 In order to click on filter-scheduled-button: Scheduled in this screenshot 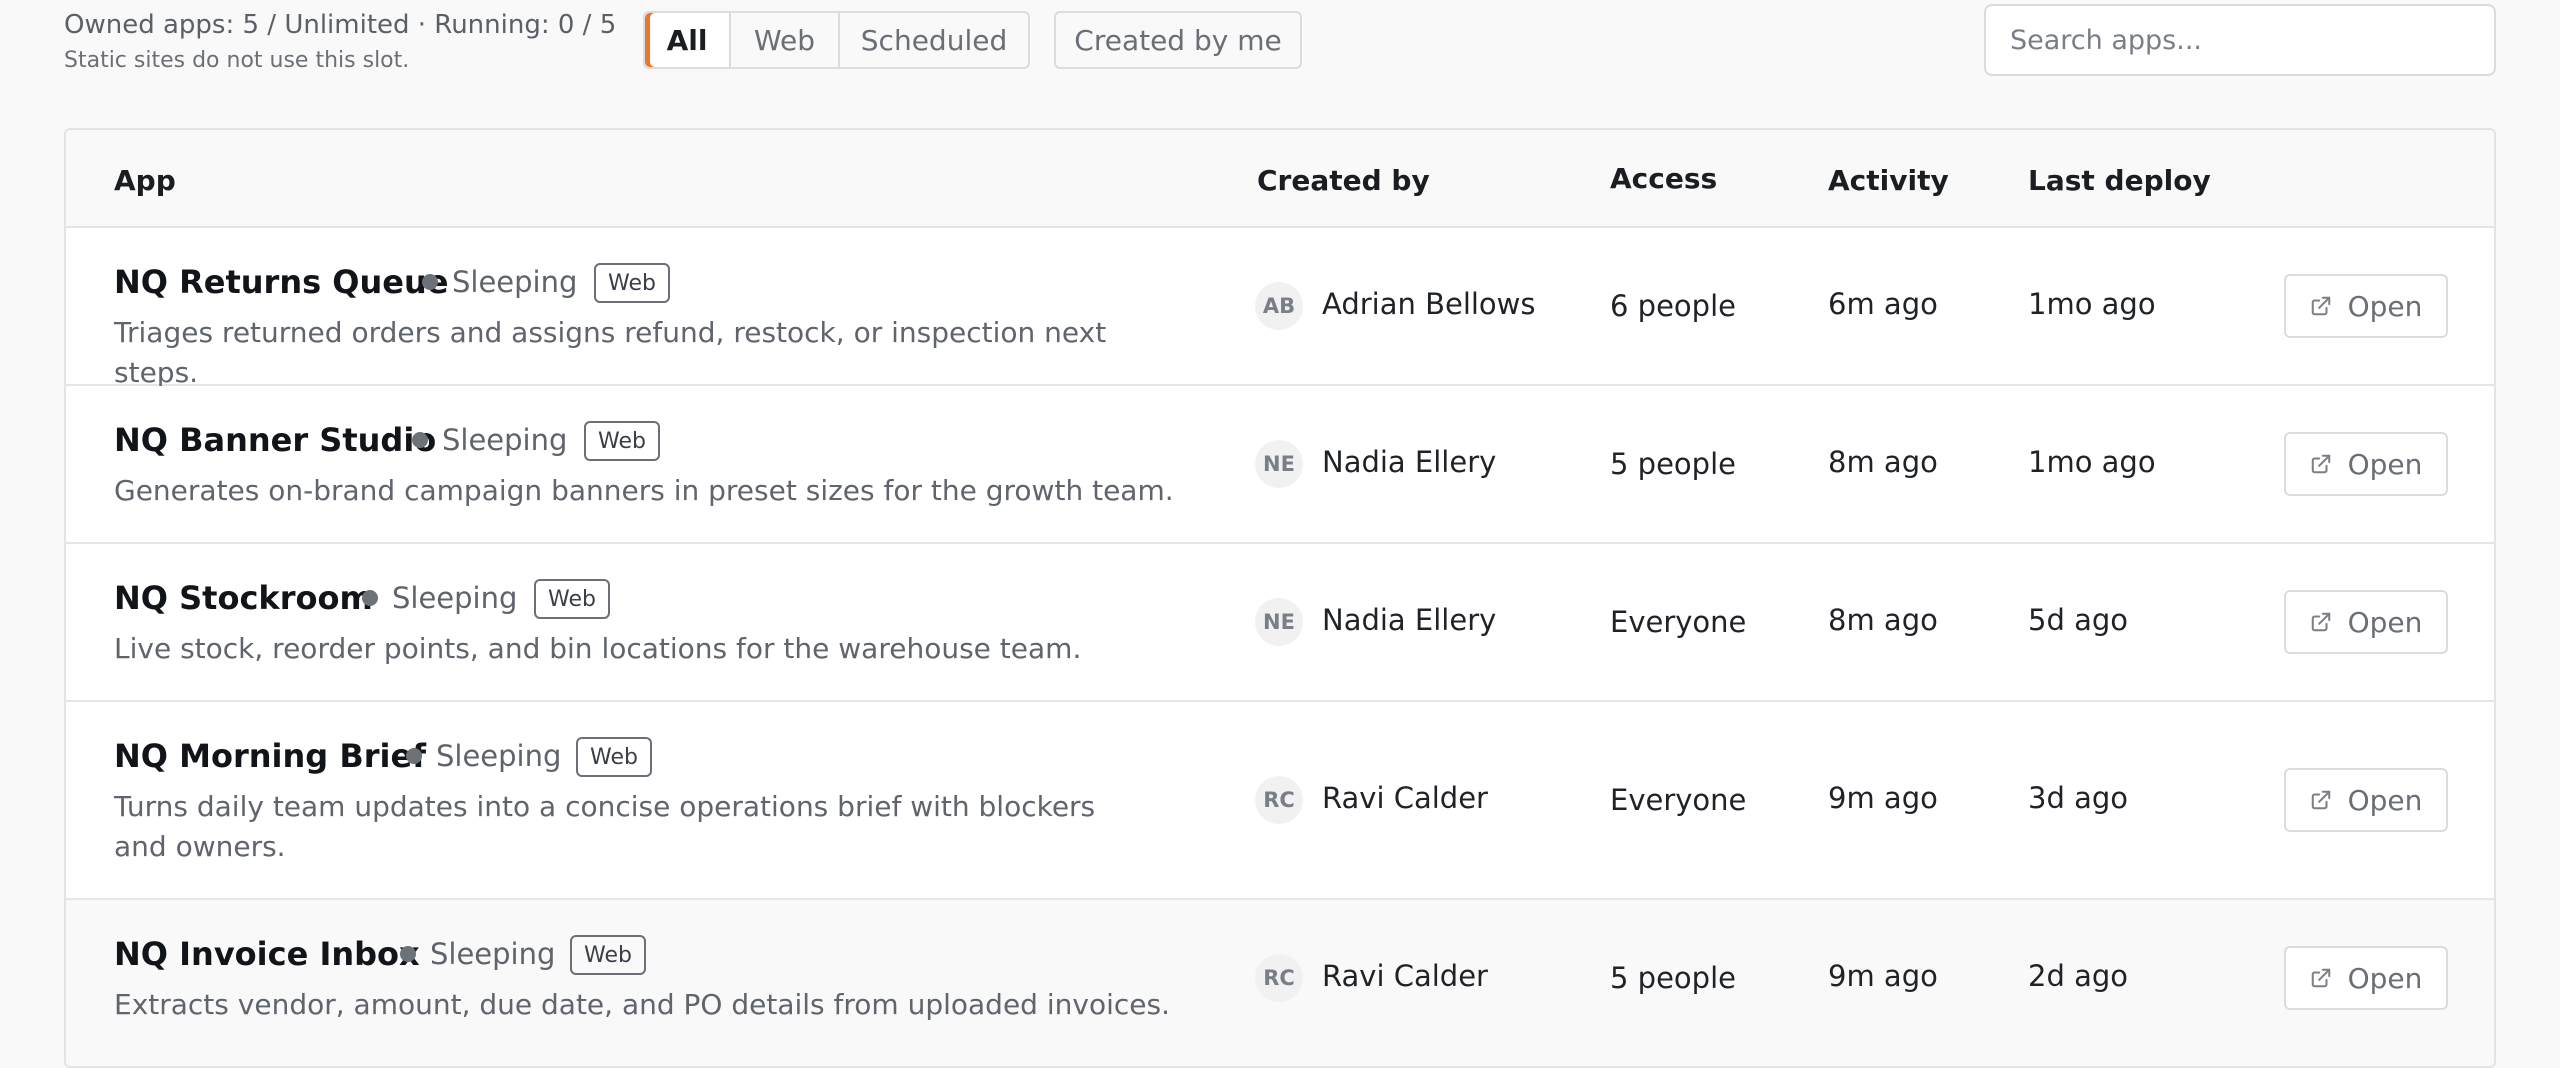, I will do `click(933, 40)`.